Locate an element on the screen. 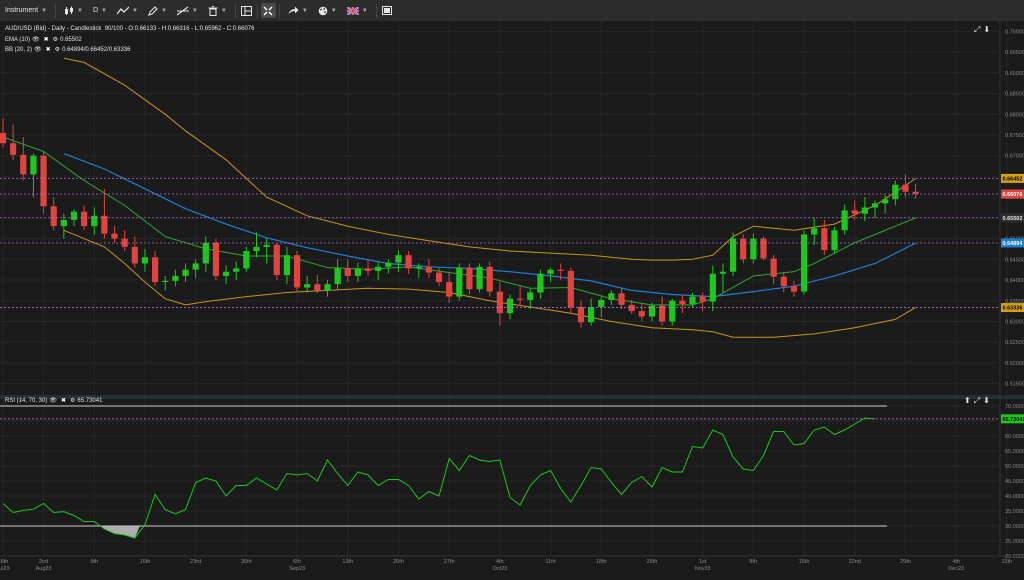  layout-button is located at coordinates (246, 10).